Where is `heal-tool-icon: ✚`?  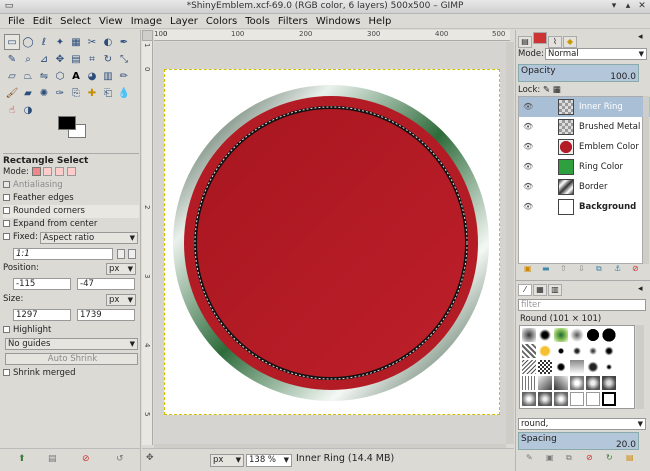
heal-tool-icon: ✚ is located at coordinates (92, 94).